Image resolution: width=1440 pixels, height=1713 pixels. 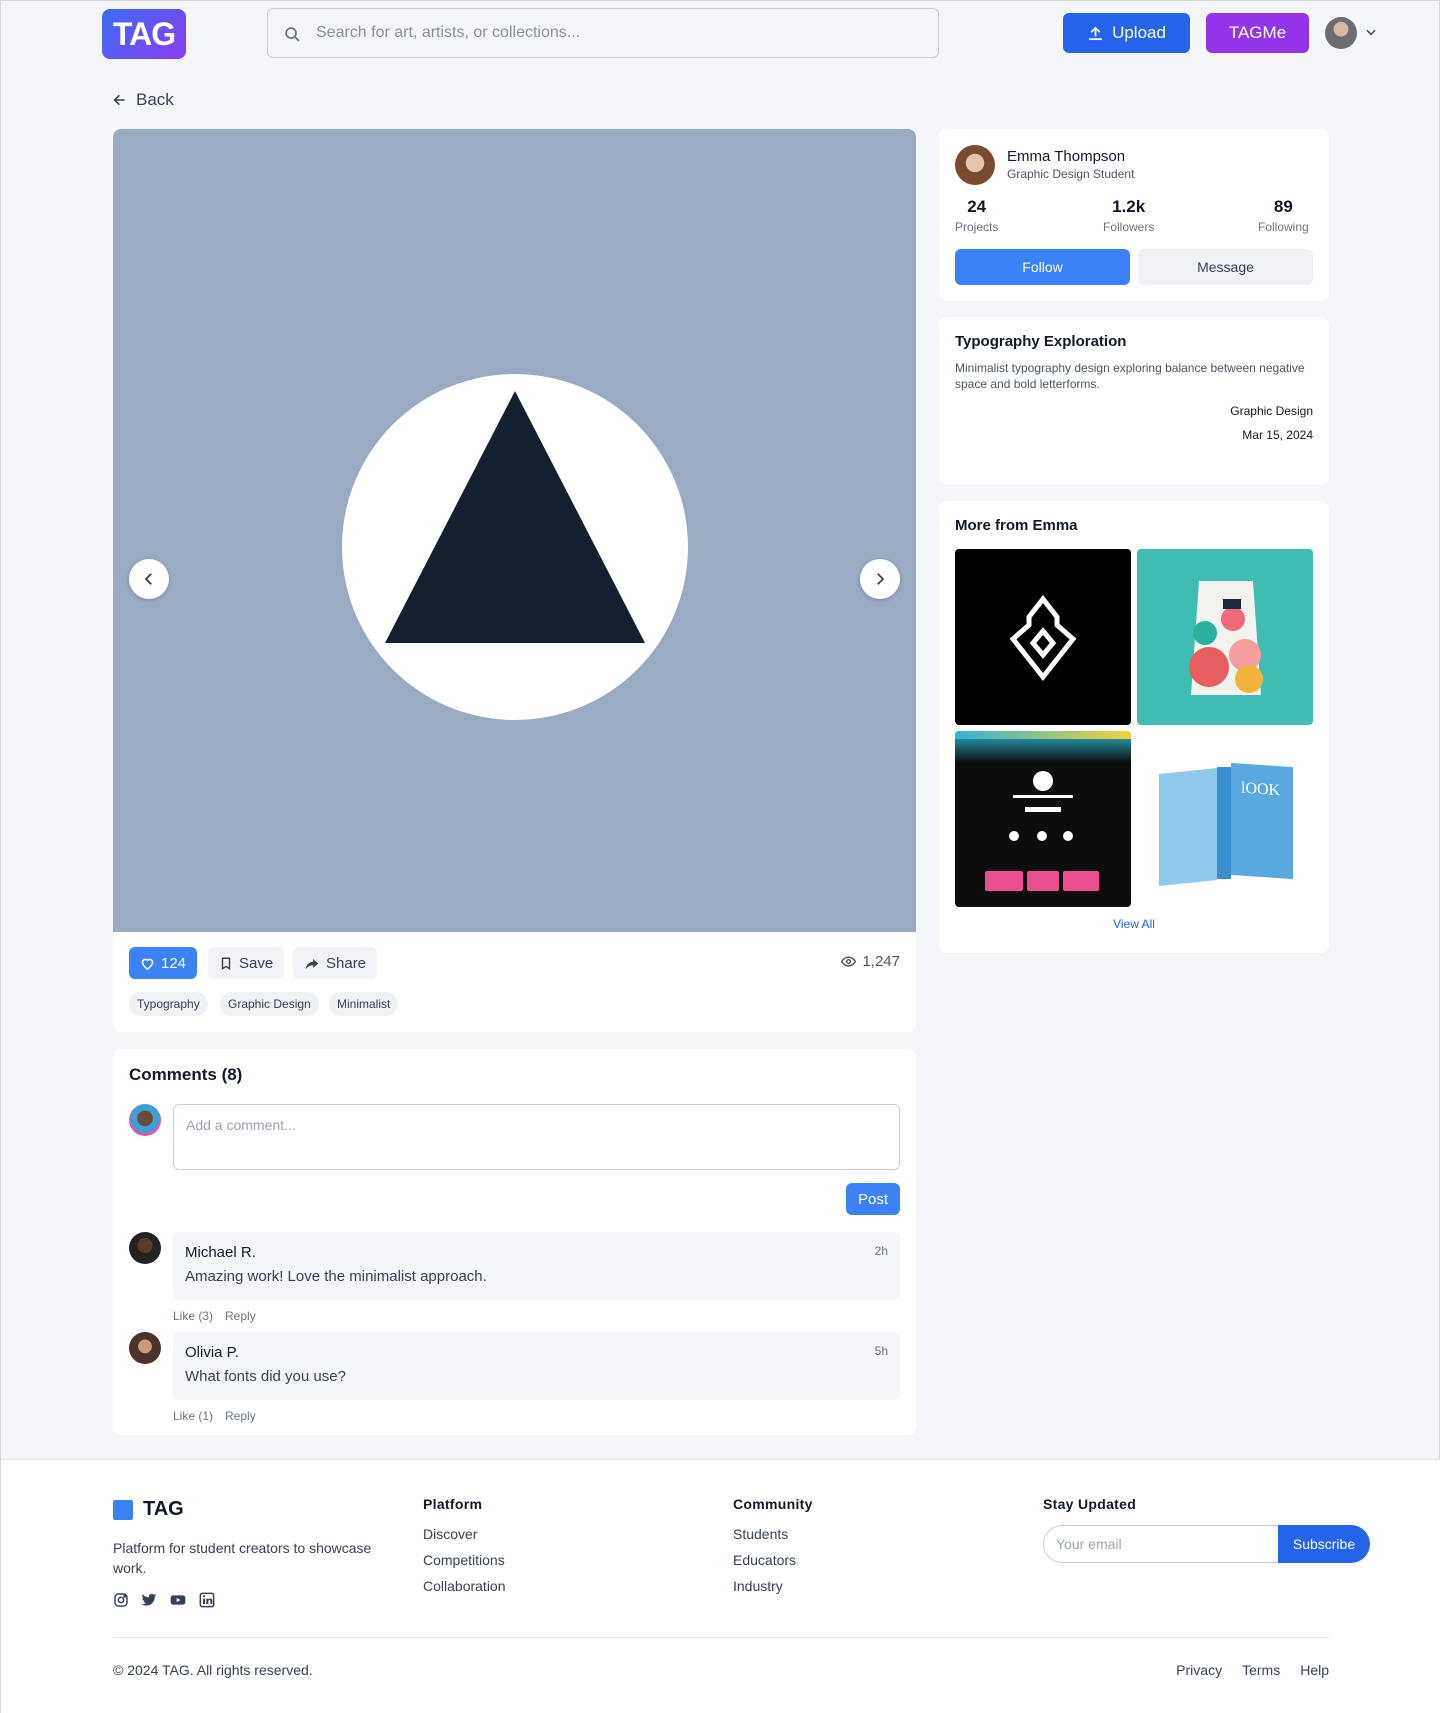 I want to click on stat-value: 24, so click(x=977, y=206).